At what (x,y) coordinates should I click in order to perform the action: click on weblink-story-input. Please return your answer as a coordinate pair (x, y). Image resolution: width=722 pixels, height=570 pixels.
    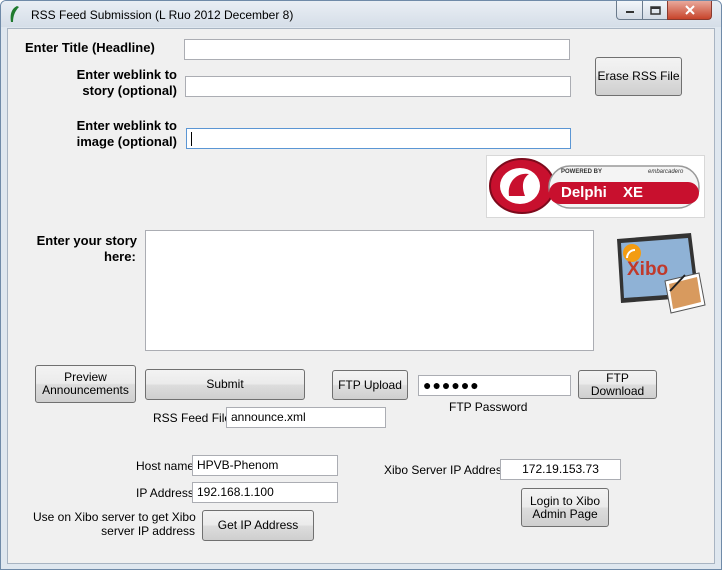
    Looking at the image, I should click on (378, 86).